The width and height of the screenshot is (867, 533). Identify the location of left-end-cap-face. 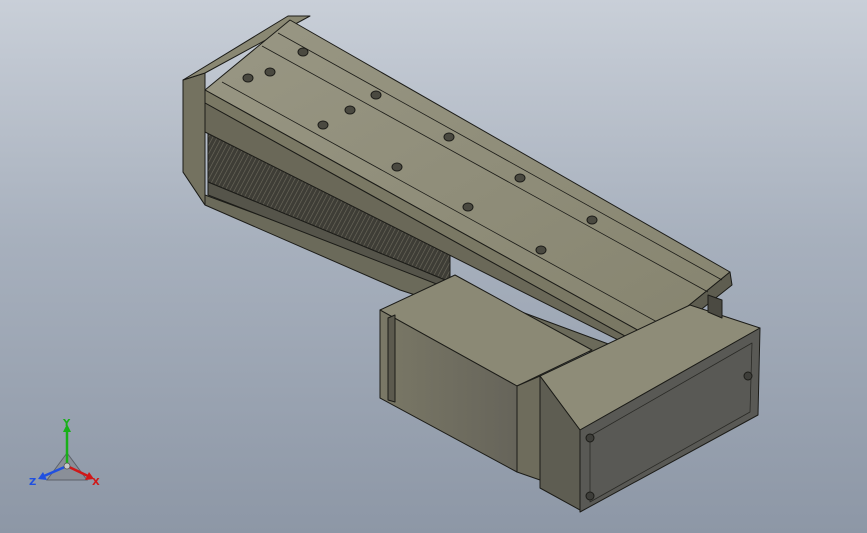
(194, 139).